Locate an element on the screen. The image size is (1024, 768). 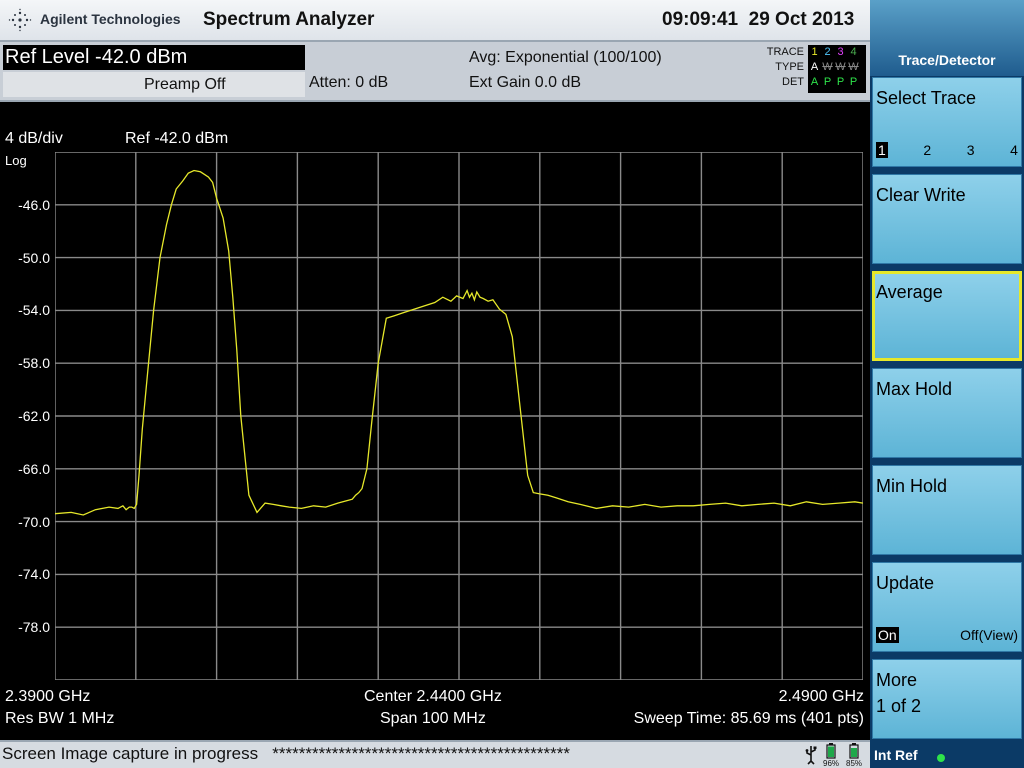
y-tick-label: -58.0 is located at coordinates (34, 363).